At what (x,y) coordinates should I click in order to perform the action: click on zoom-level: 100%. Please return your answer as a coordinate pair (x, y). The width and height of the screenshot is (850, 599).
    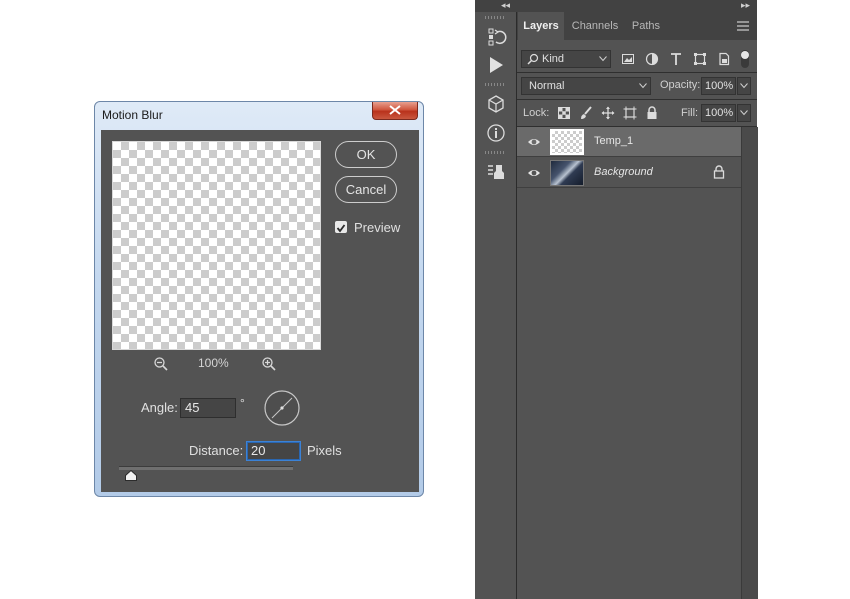
    Looking at the image, I should click on (213, 363).